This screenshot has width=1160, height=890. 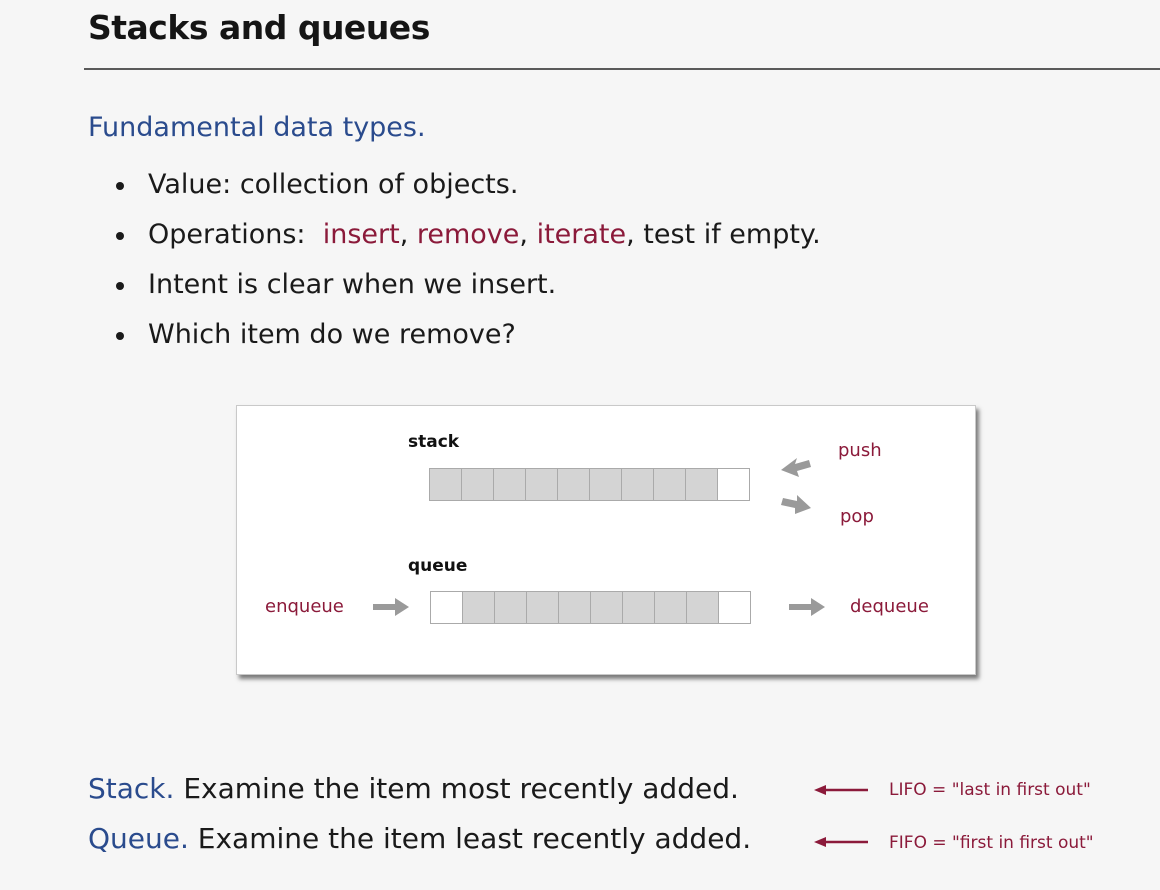 I want to click on op-iterate: iterate, so click(x=581, y=234).